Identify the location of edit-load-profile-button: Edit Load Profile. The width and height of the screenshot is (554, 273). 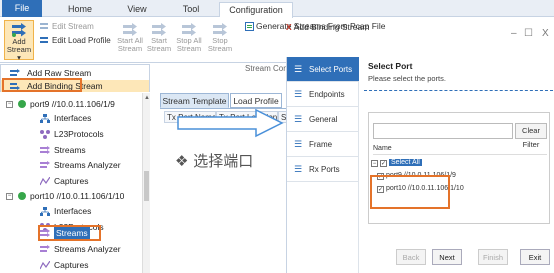
(75, 41).